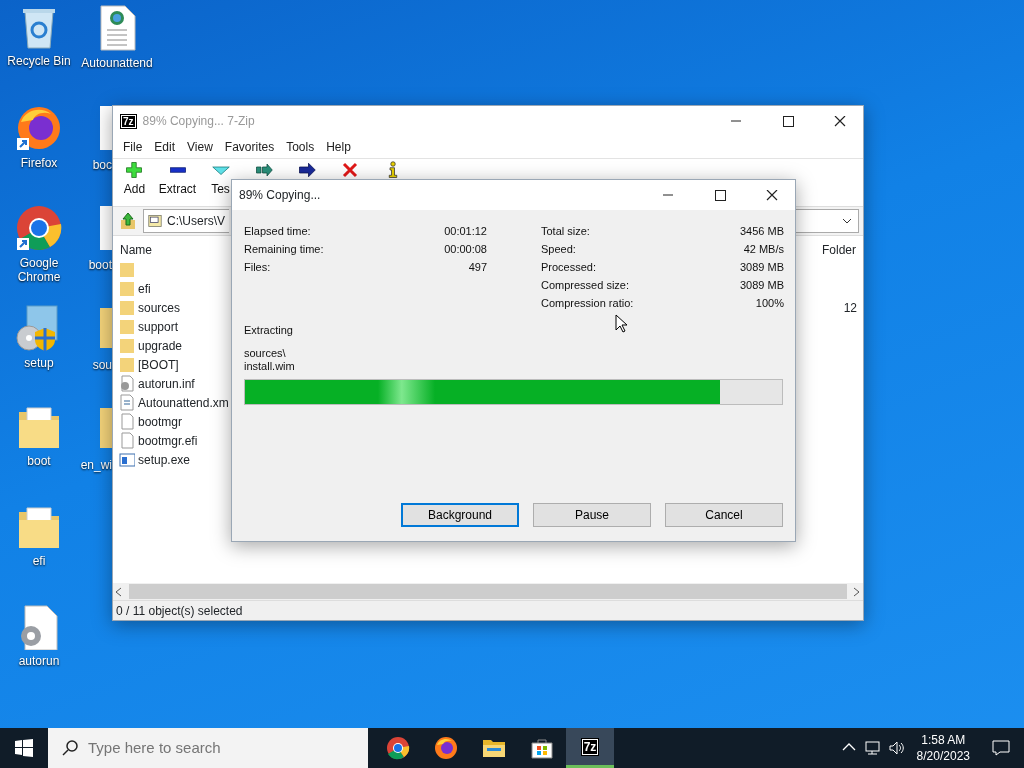  I want to click on menu-item: Tools, so click(300, 147).